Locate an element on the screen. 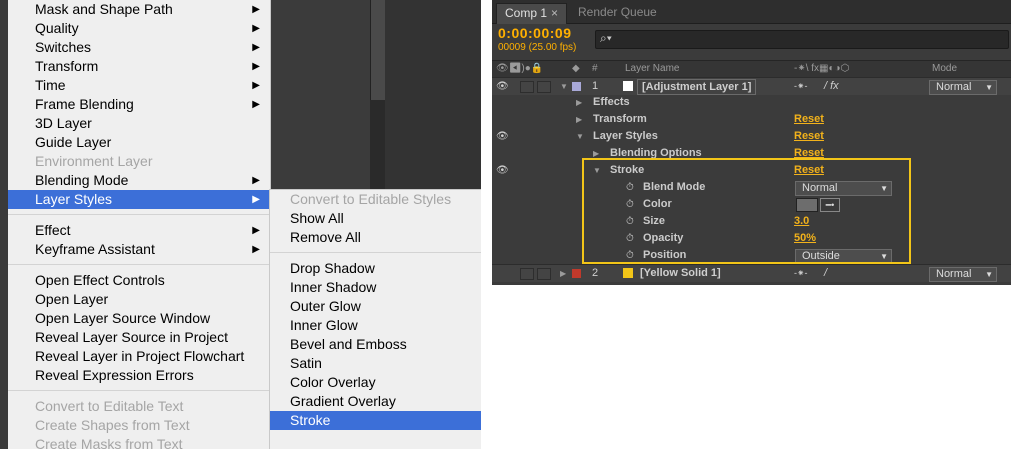 Image resolution: width=1011 pixels, height=449 pixels. menu-item-label: Reveal Layer Source in Project is located at coordinates (131, 337).